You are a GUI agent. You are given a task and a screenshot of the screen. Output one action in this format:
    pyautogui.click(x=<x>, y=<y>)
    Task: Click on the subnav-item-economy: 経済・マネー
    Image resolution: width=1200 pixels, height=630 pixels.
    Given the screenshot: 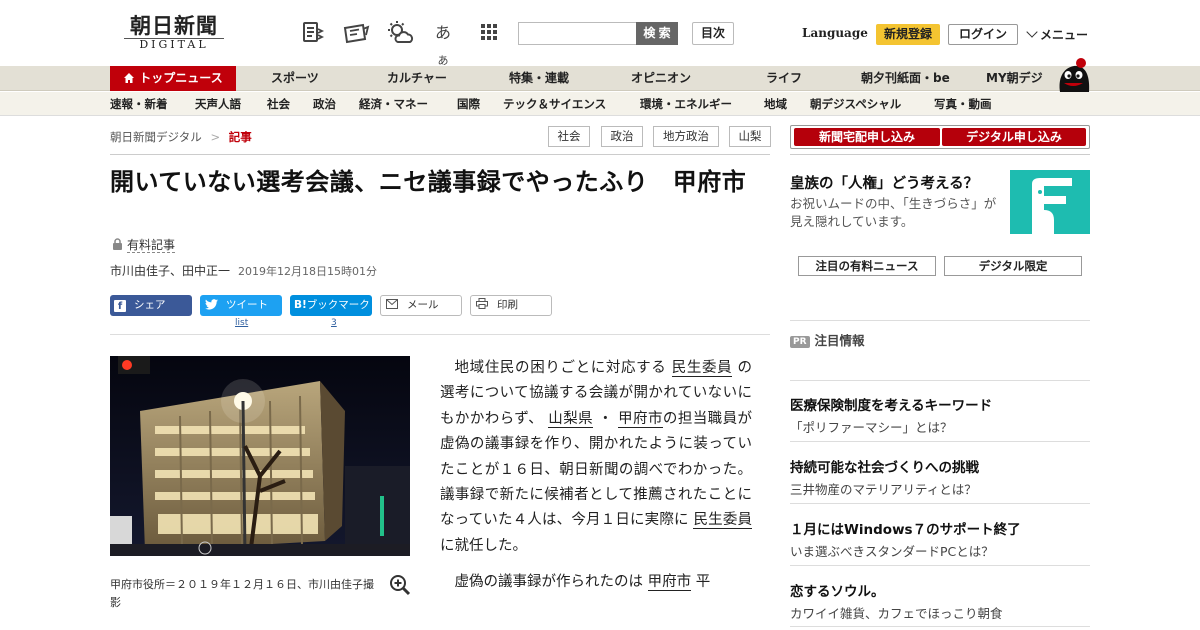 What is the action you would take?
    pyautogui.click(x=393, y=104)
    